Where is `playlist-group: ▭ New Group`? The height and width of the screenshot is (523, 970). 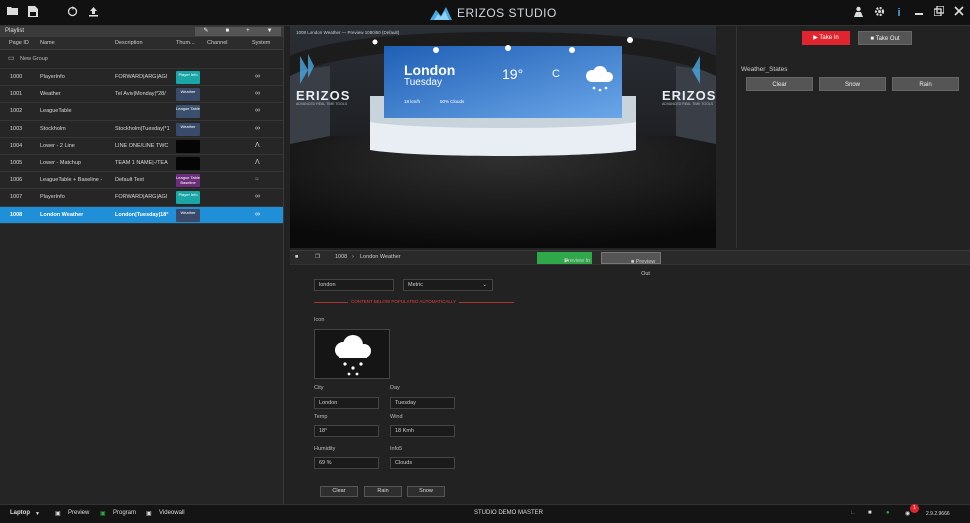
playlist-group: ▭ New Group is located at coordinates (141, 59).